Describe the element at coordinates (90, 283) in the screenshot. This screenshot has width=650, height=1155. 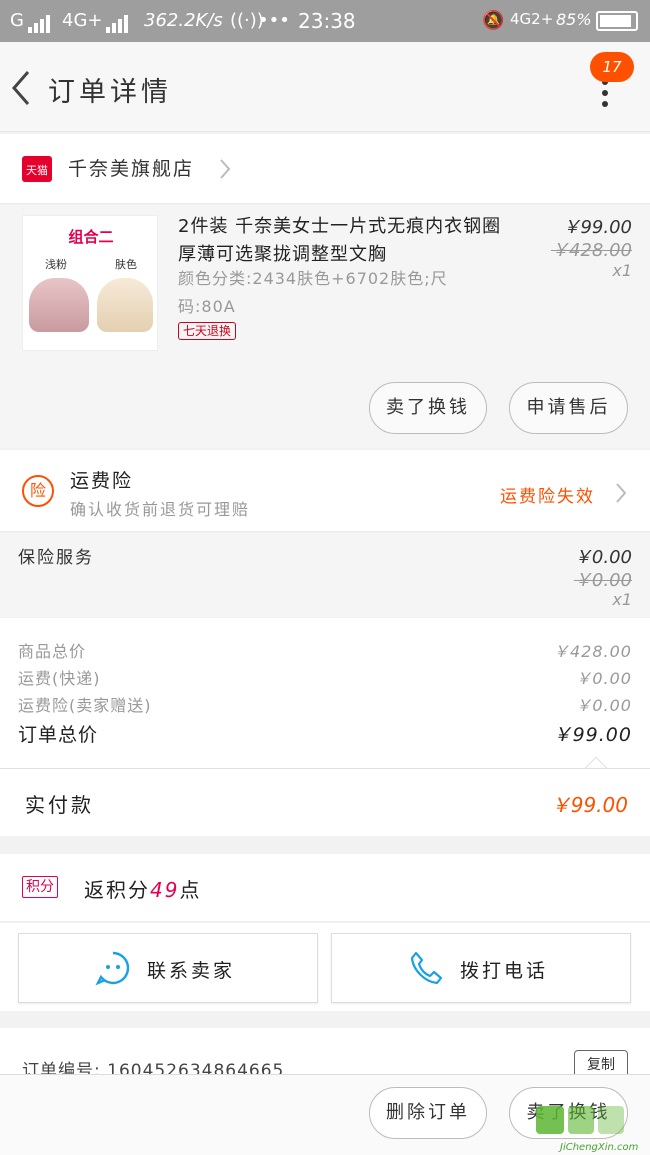
I see `product-image: 组合二 浅粉 肤色` at that location.